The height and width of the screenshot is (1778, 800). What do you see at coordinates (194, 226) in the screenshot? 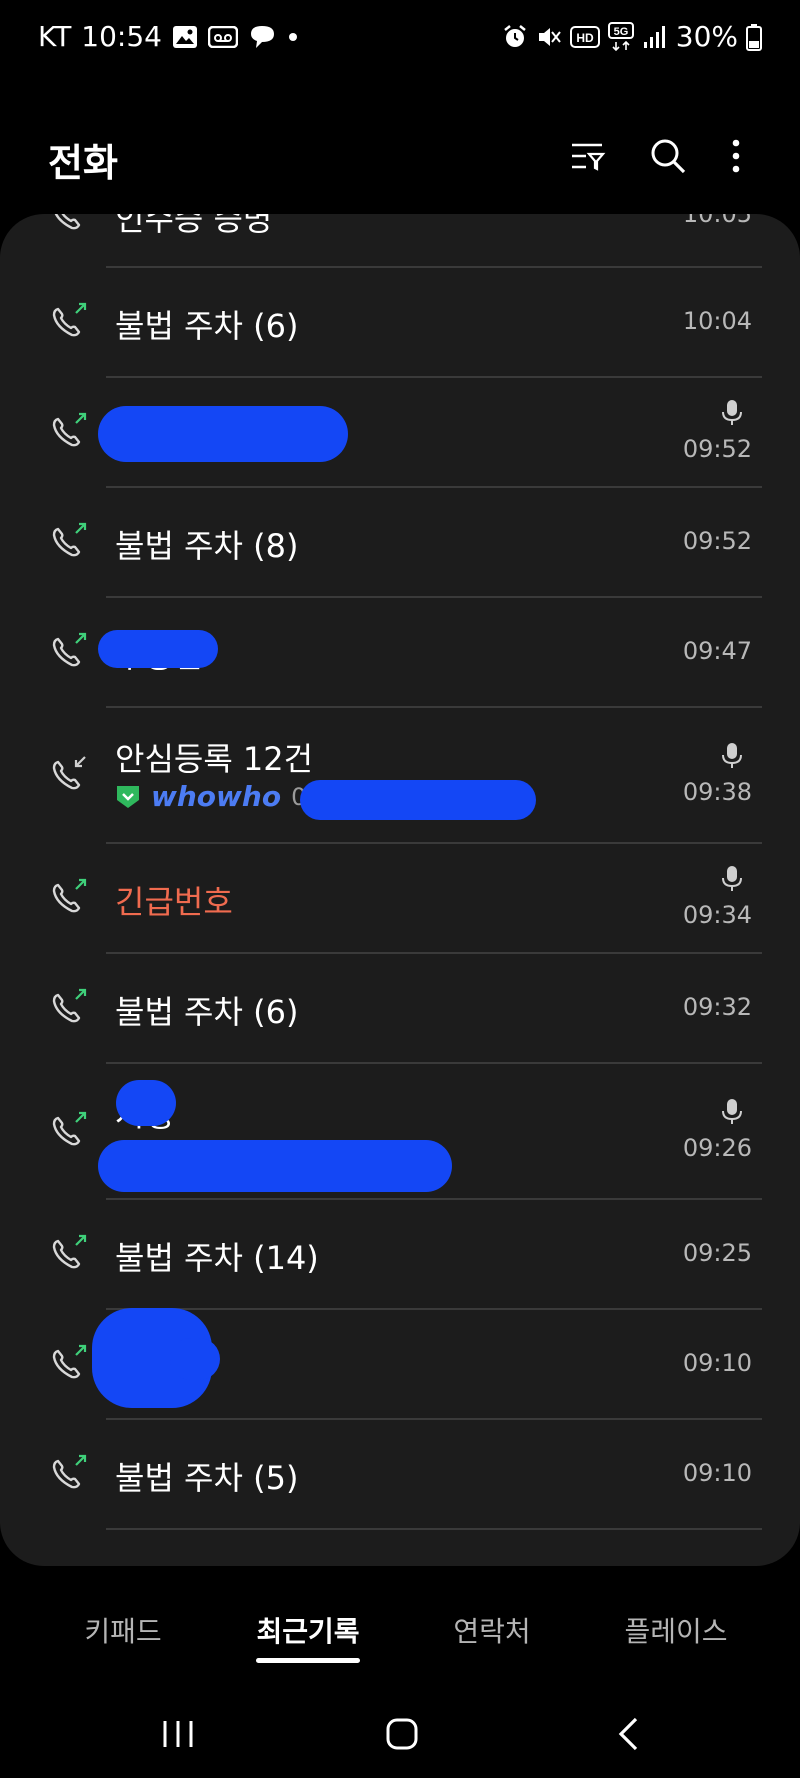
I see `contact-name: 인수증 증명` at bounding box center [194, 226].